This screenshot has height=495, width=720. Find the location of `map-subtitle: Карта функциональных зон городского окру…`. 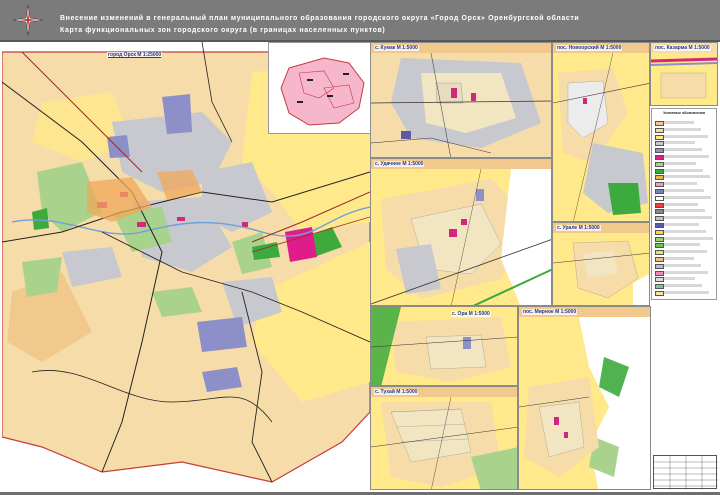

map-subtitle: Карта функциональных зон городского окру… is located at coordinates (223, 30).